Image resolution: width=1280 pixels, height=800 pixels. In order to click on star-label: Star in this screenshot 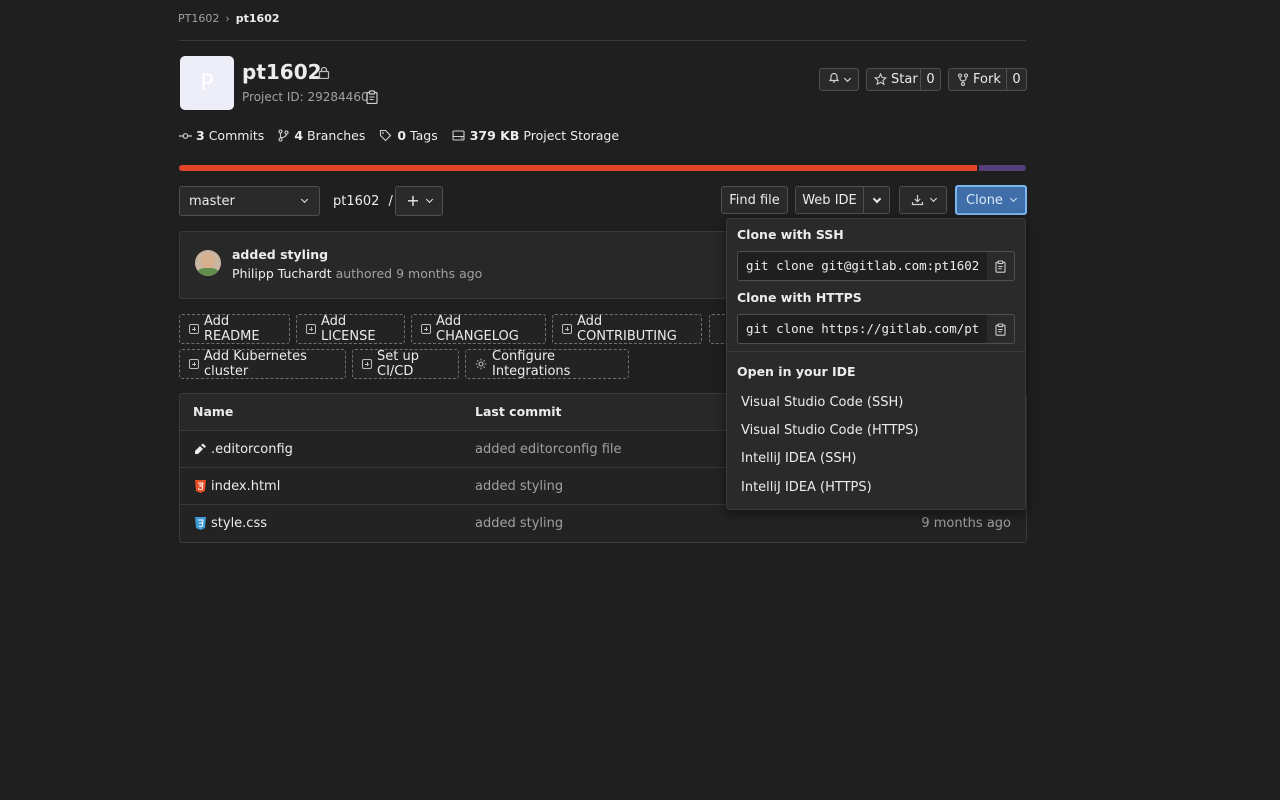, I will do `click(904, 79)`.